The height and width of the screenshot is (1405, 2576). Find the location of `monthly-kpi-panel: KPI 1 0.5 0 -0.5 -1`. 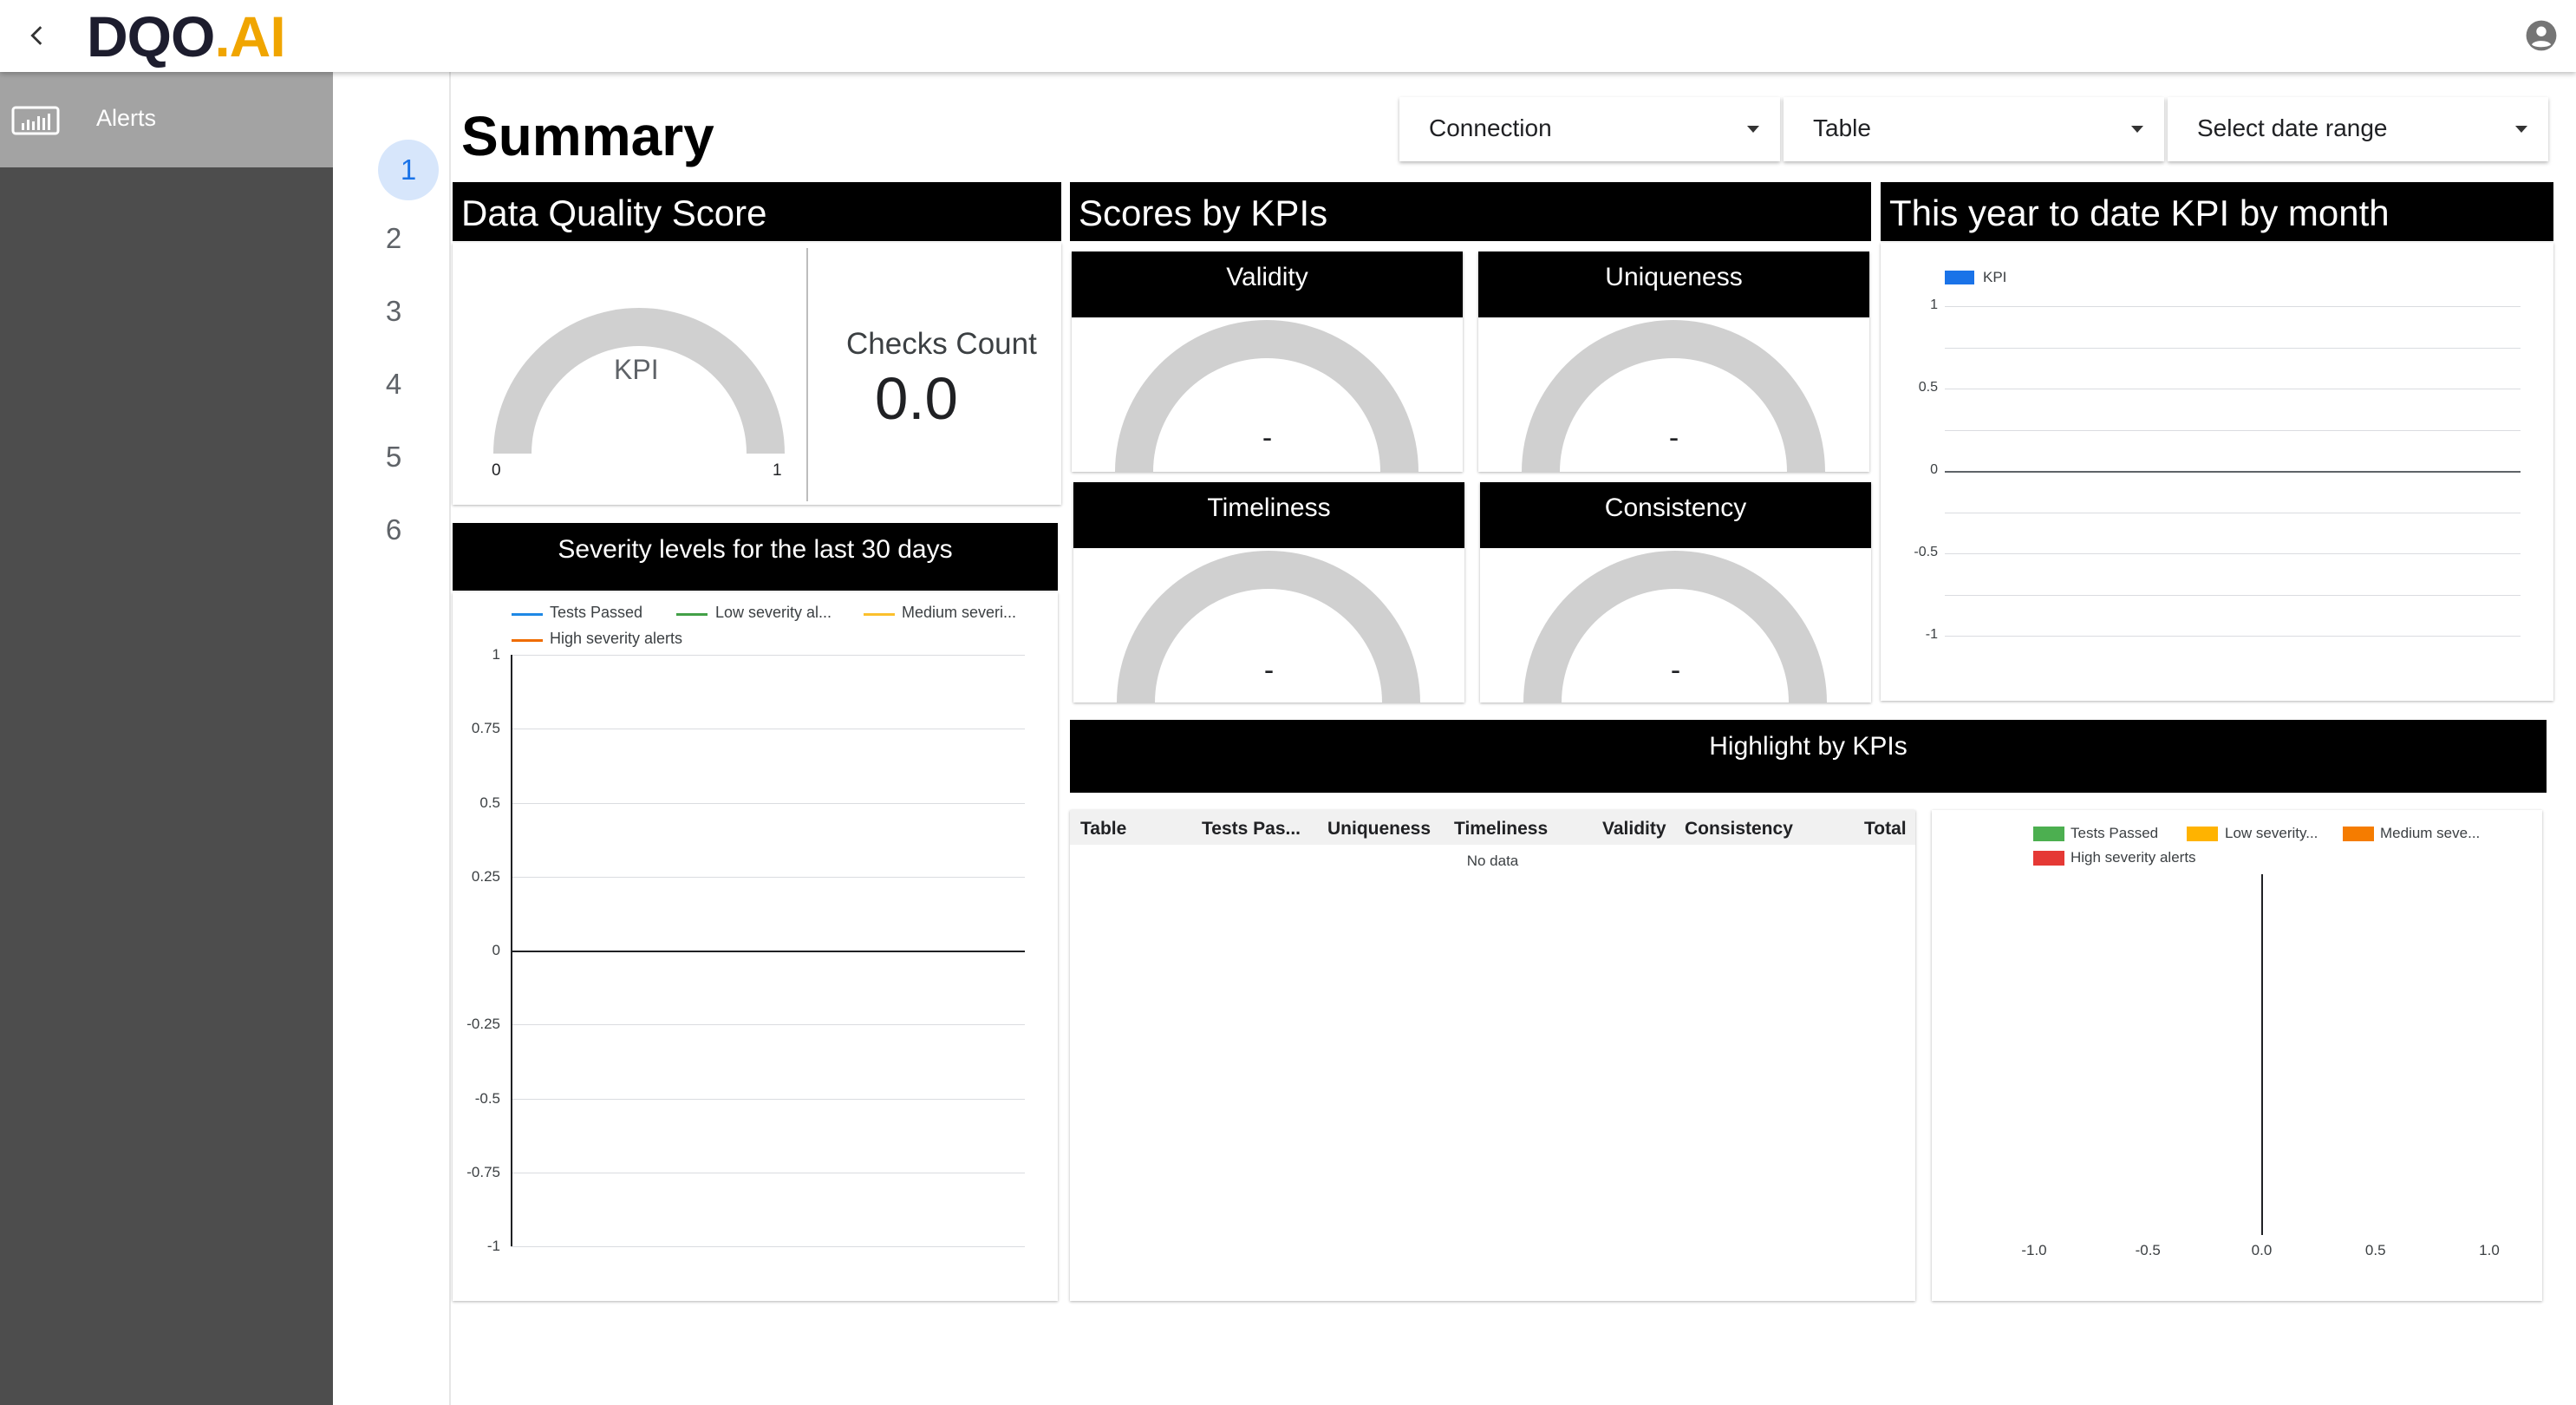

monthly-kpi-panel: KPI 1 0.5 0 -0.5 -1 is located at coordinates (2217, 472).